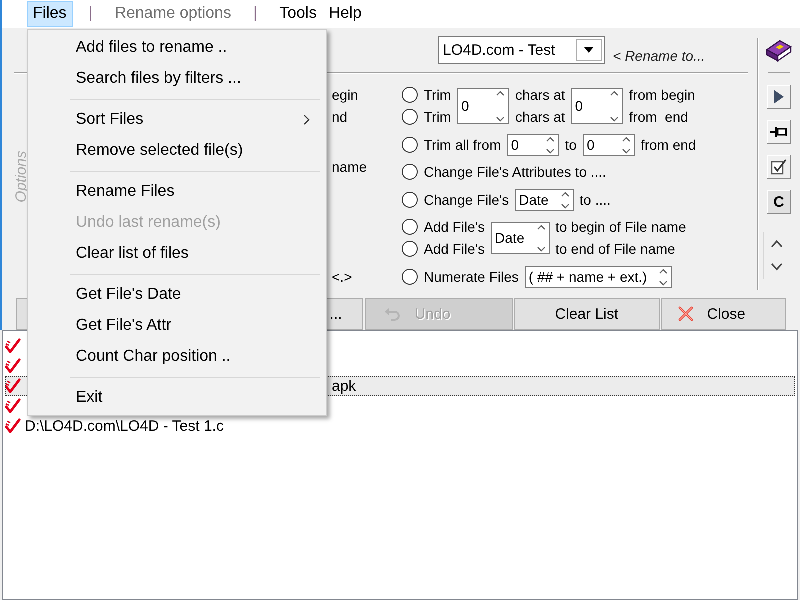 Image resolution: width=800 pixels, height=600 pixels. I want to click on option-text: to begin of File name, so click(621, 227).